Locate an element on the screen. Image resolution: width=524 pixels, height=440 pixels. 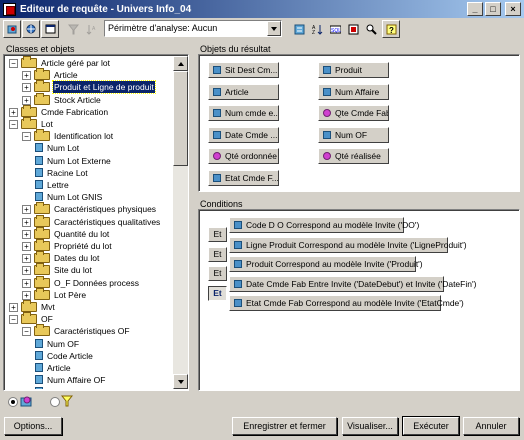
scroll-down-button is located at coordinates (180, 381).